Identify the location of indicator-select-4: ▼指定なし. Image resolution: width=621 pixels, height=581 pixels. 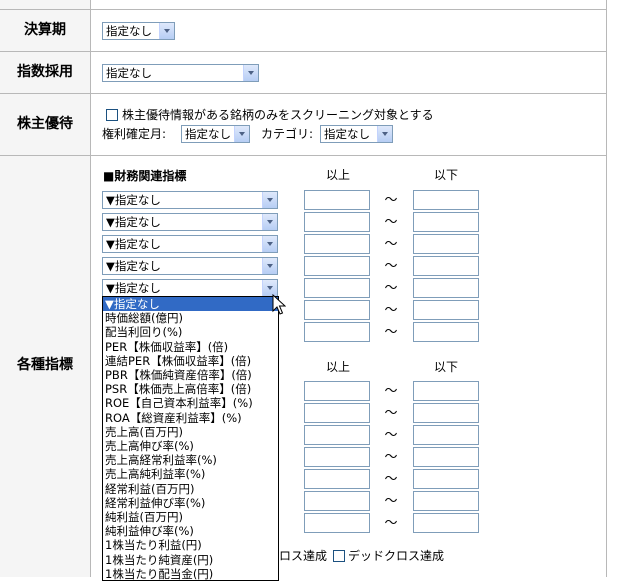
(190, 266).